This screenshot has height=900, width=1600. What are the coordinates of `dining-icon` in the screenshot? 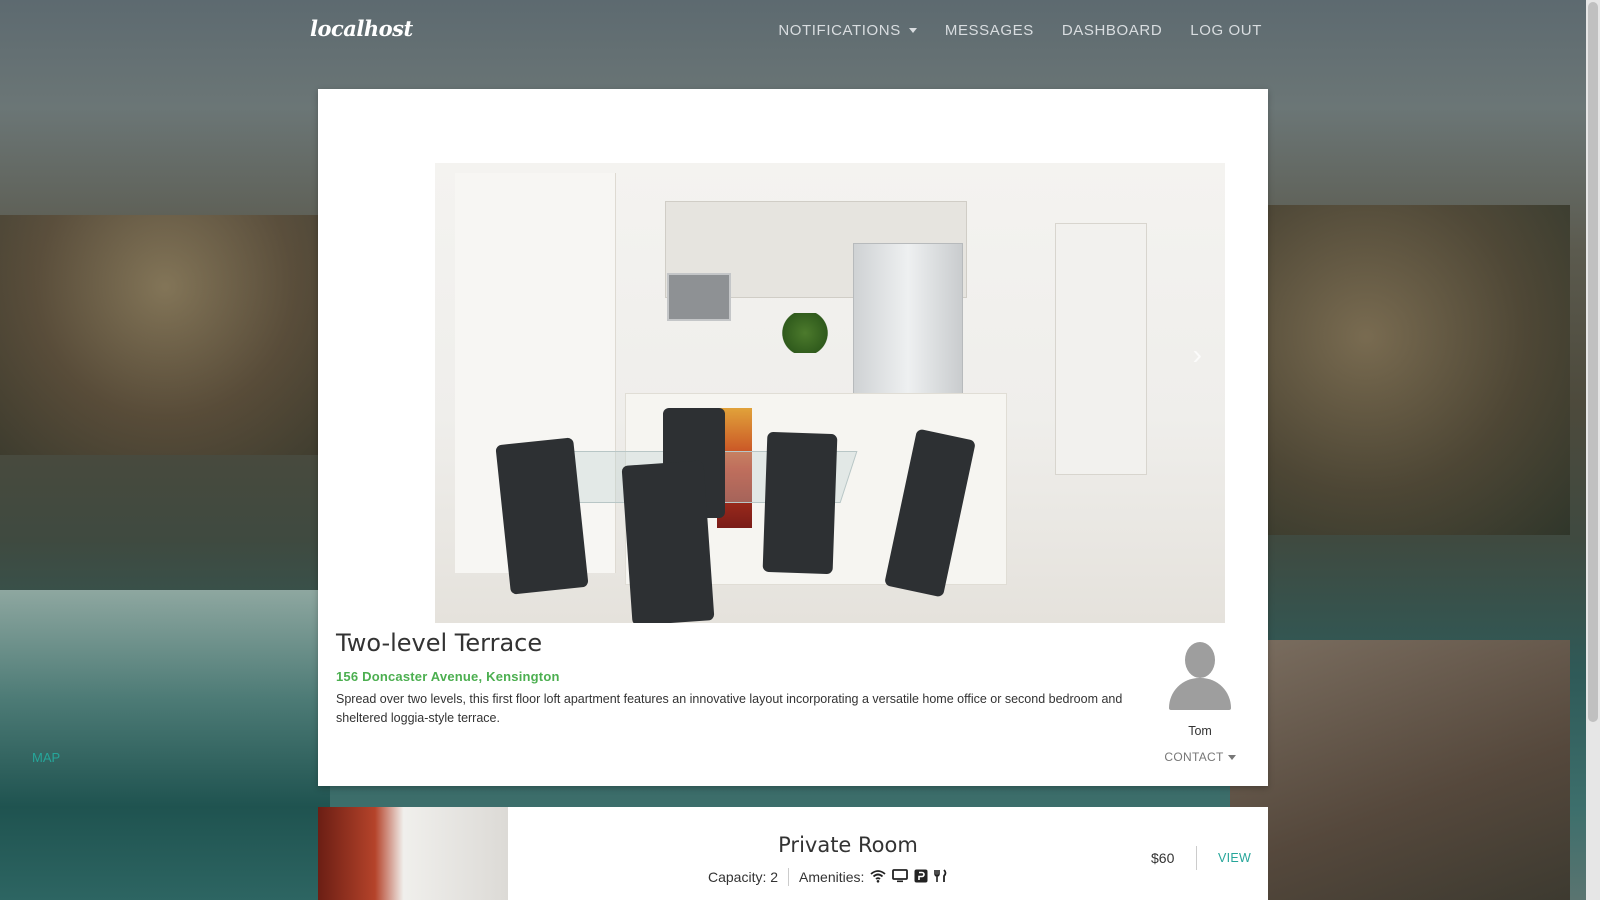 It's located at (941, 877).